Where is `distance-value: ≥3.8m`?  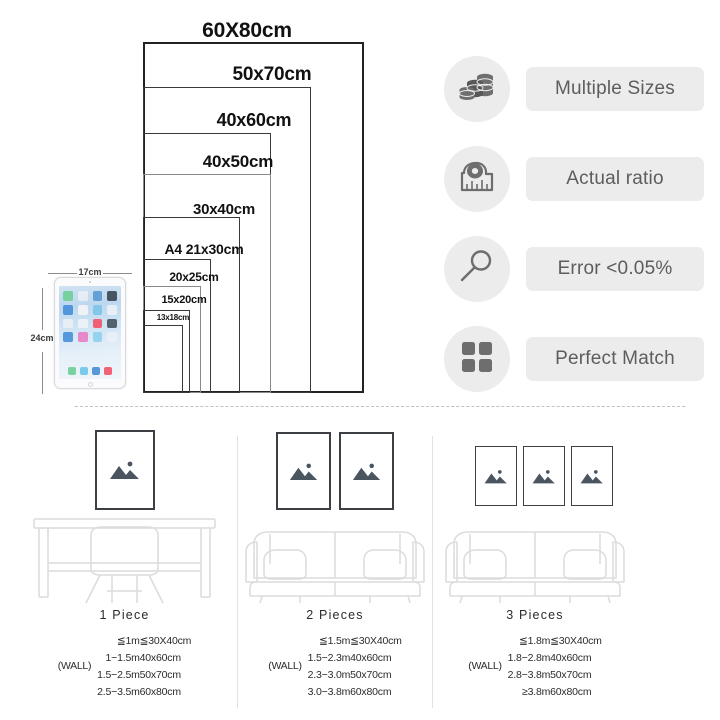
distance-value: ≥3.8m is located at coordinates (536, 691).